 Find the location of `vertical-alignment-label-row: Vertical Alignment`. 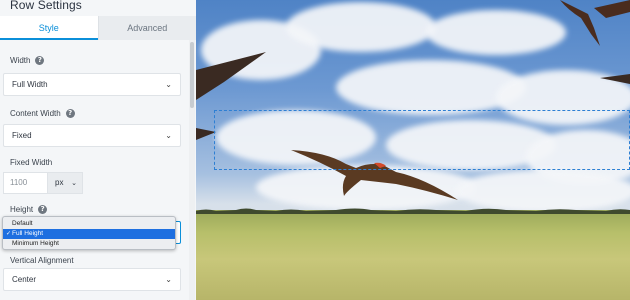

vertical-alignment-label-row: Vertical Alignment is located at coordinates (42, 260).